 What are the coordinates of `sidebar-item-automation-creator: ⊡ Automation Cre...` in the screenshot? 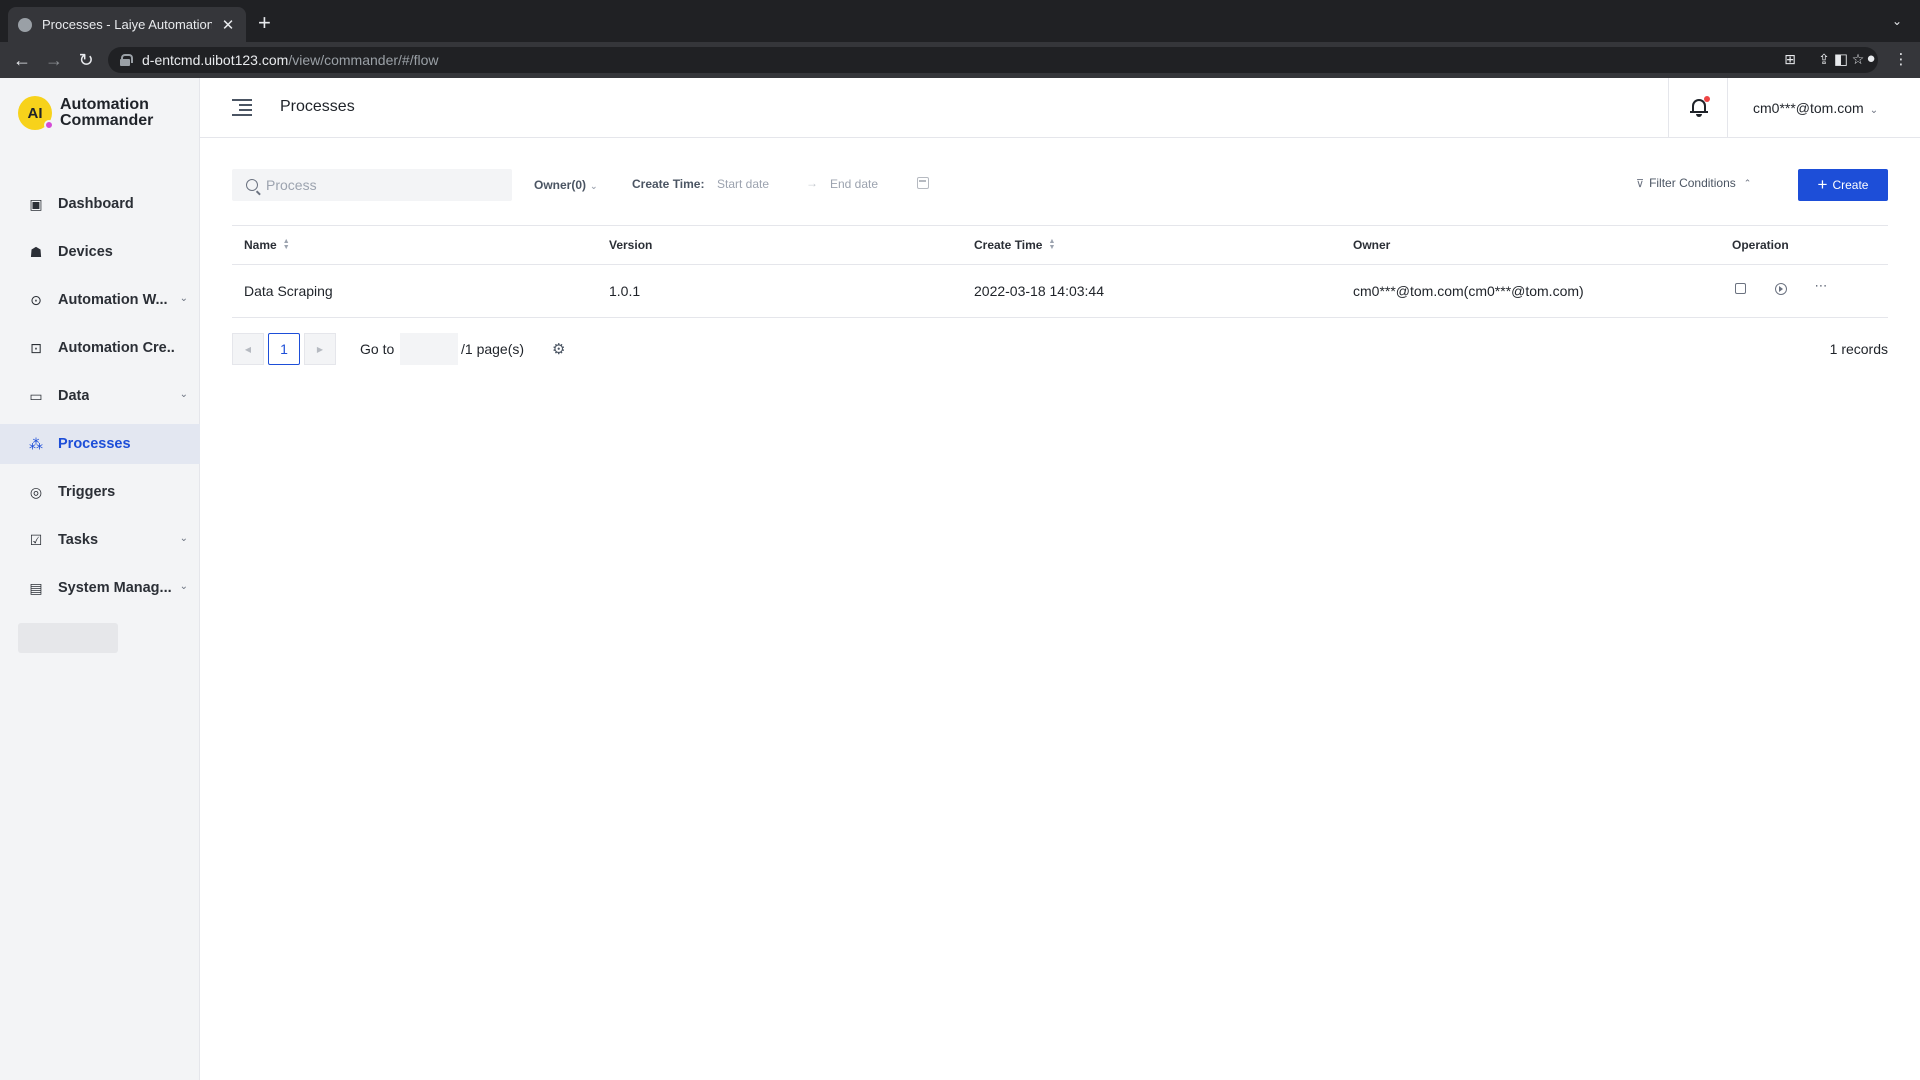 It's located at (100, 348).